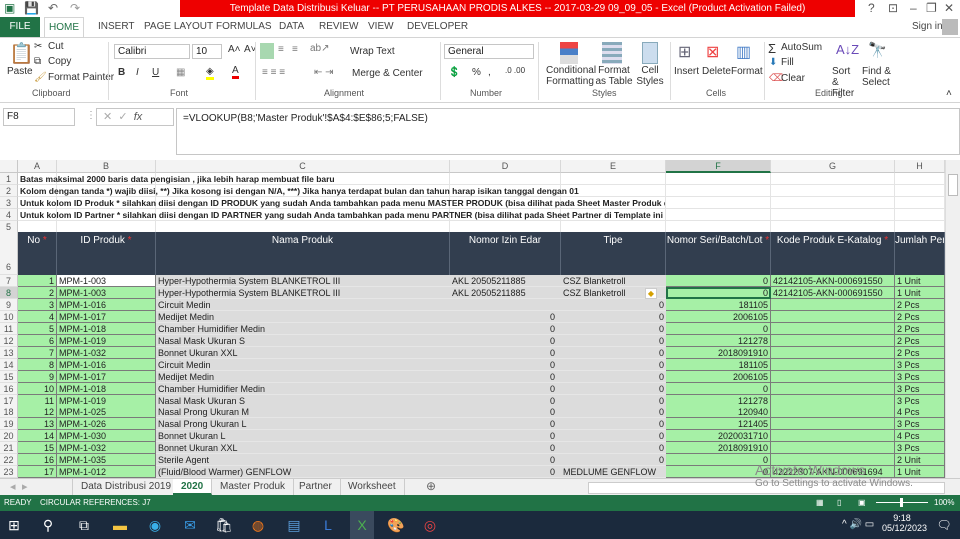 The width and height of the screenshot is (960, 539). I want to click on table-cell: 42222307-AKN-000691694, so click(833, 472).